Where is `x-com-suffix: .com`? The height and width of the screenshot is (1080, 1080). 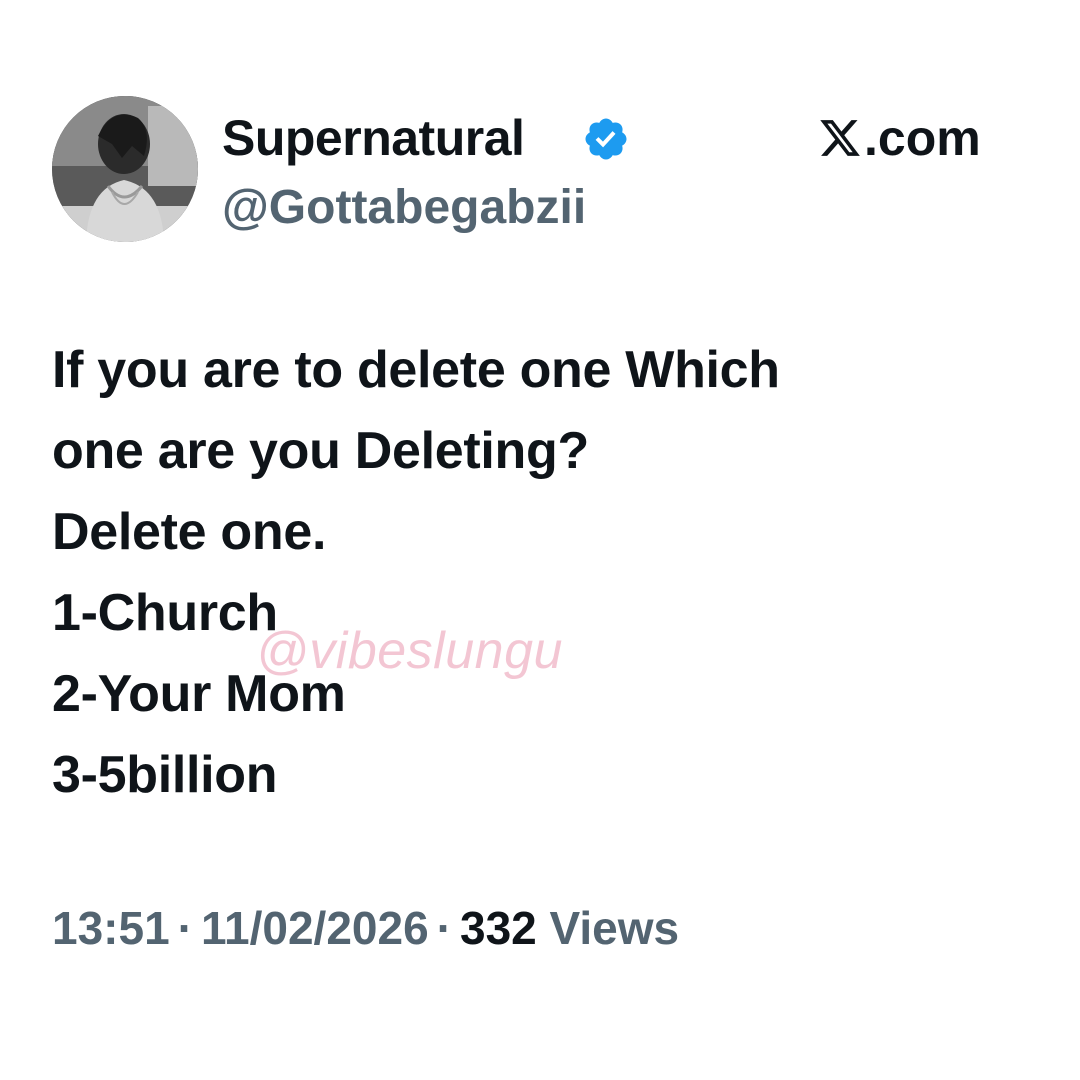 x-com-suffix: .com is located at coordinates (922, 138).